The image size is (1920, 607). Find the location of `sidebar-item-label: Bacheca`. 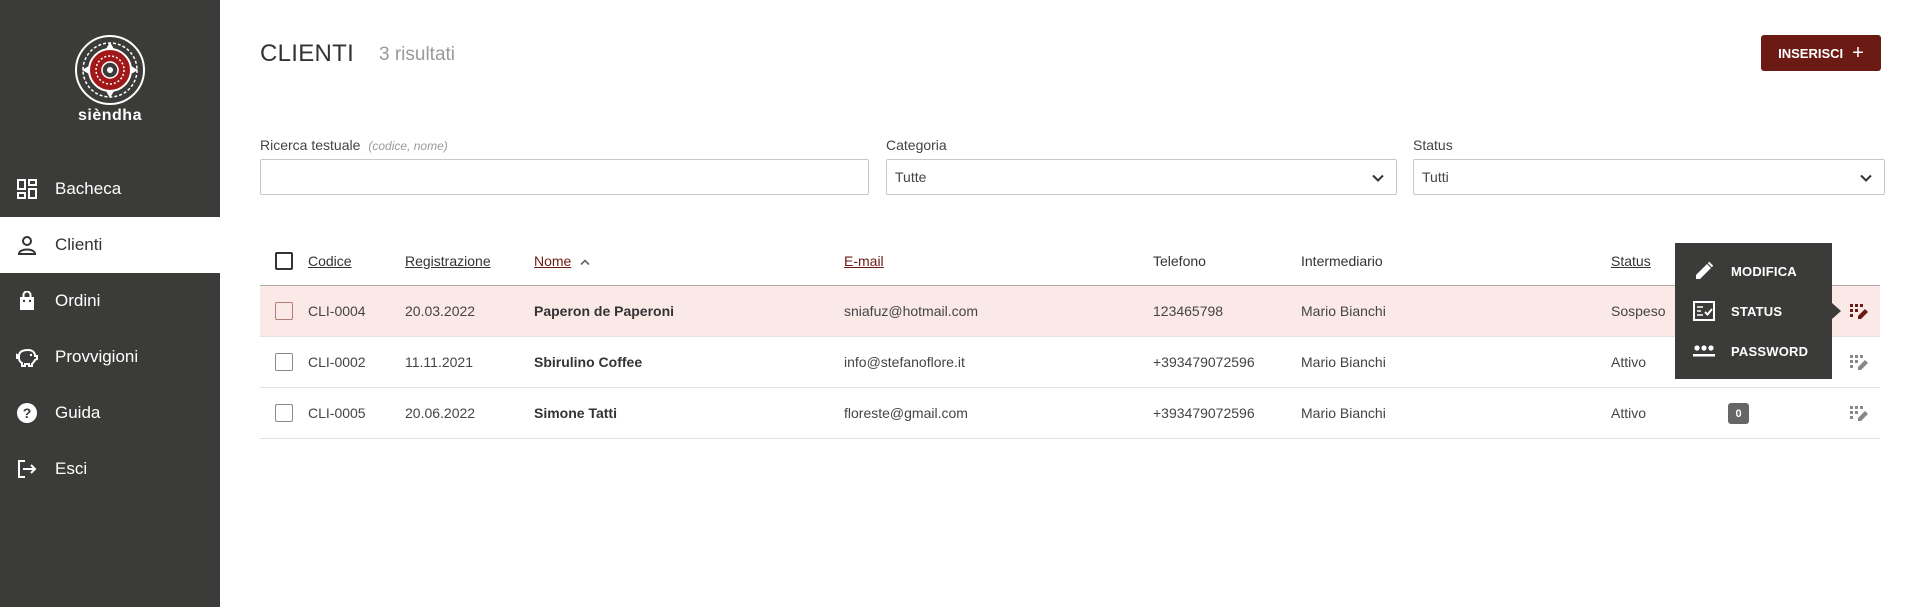

sidebar-item-label: Bacheca is located at coordinates (88, 188).